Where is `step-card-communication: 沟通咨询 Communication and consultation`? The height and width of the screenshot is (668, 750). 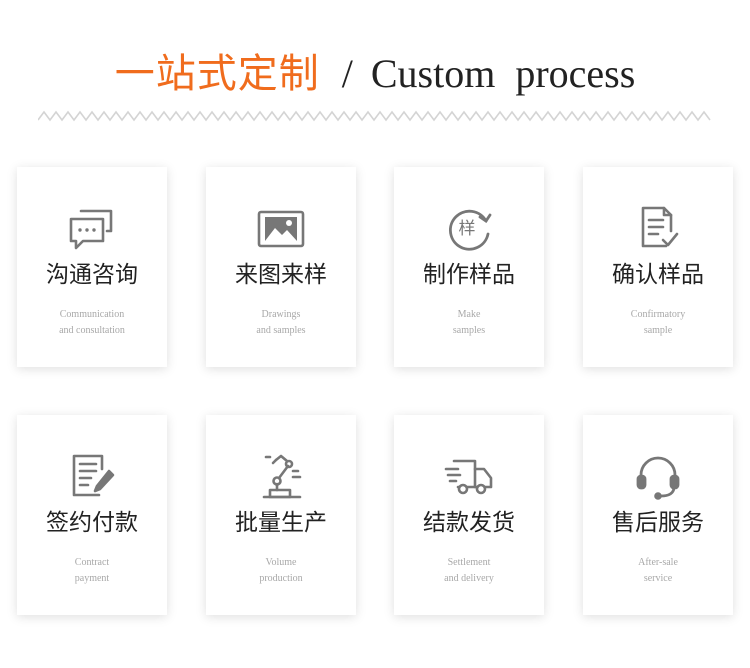
step-card-communication: 沟通咨询 Communication and consultation is located at coordinates (92, 267).